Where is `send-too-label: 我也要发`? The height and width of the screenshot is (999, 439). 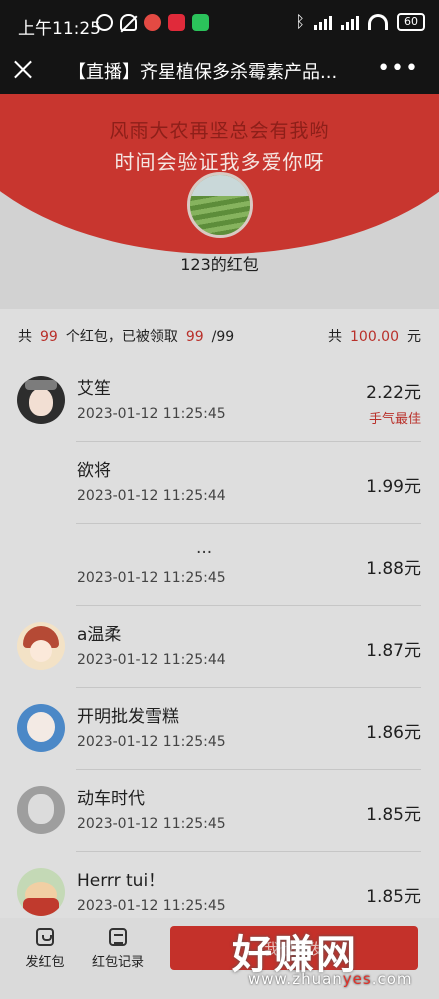
send-too-label: 我也要发 is located at coordinates (293, 949).